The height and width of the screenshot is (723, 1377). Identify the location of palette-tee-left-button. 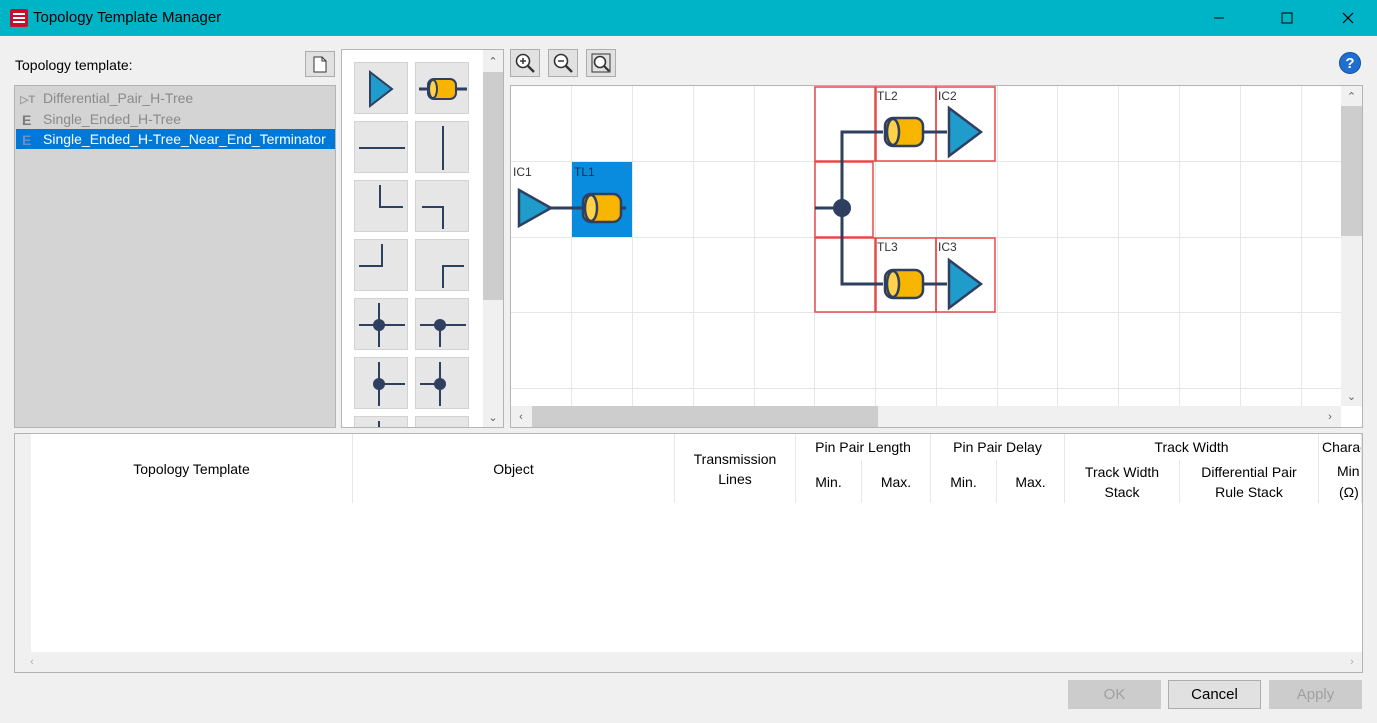
(442, 383).